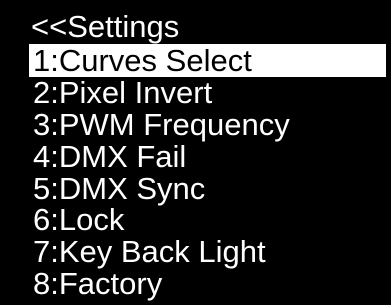 Image resolution: width=391 pixels, height=305 pixels. I want to click on menu-item-dmx-sync: 5:DMX Sync, so click(208, 188).